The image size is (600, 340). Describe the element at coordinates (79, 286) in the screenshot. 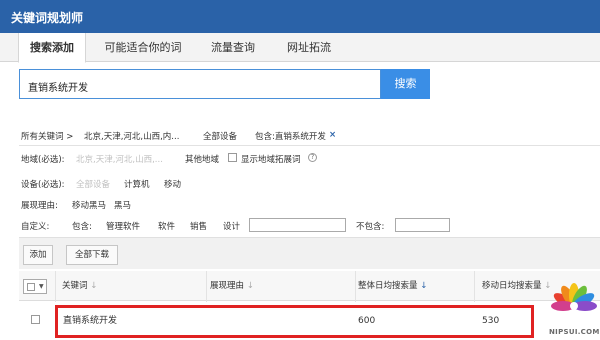

I see `column-header-keyword: 关键词 ↓` at that location.